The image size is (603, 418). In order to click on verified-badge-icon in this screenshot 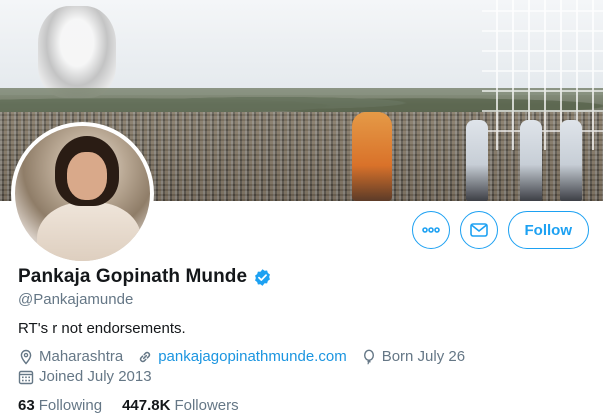, I will do `click(263, 277)`.